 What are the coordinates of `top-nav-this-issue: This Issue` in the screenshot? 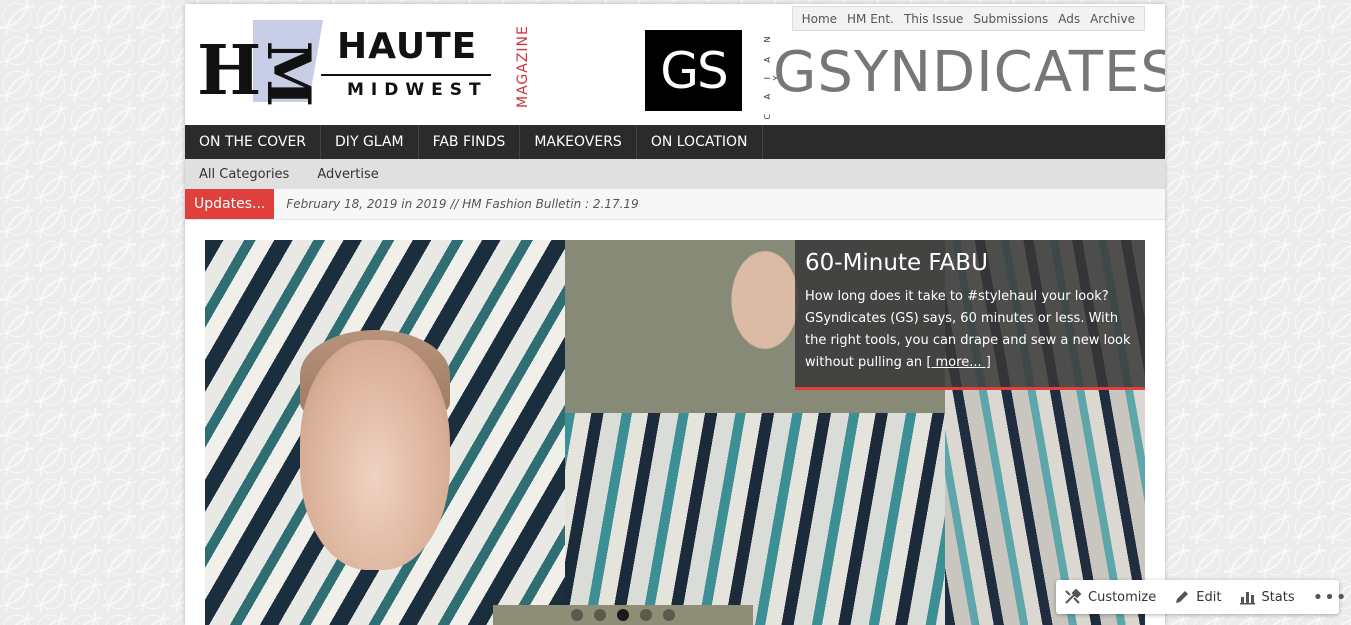 It's located at (933, 19).